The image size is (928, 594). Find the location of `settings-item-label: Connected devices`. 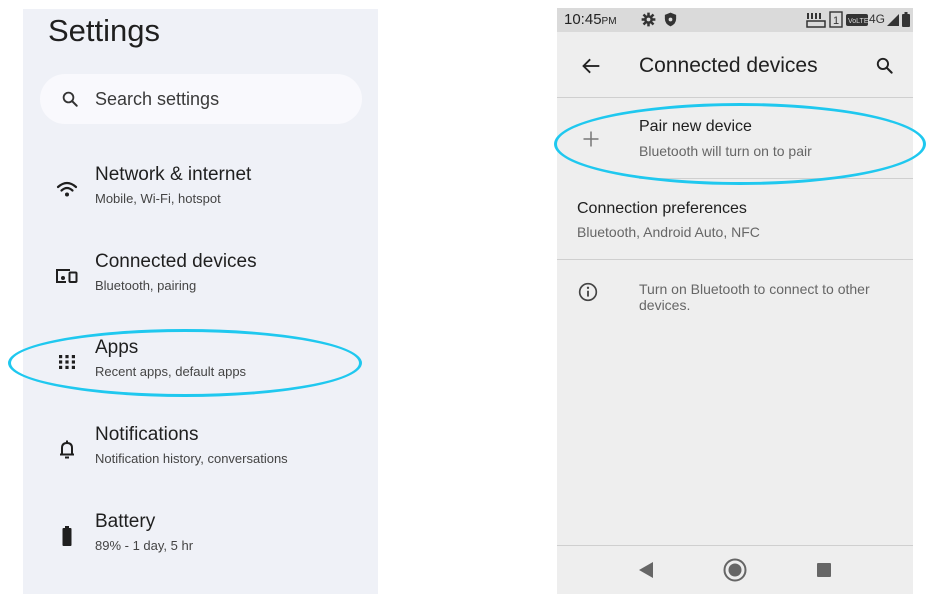

settings-item-label: Connected devices is located at coordinates (176, 261).